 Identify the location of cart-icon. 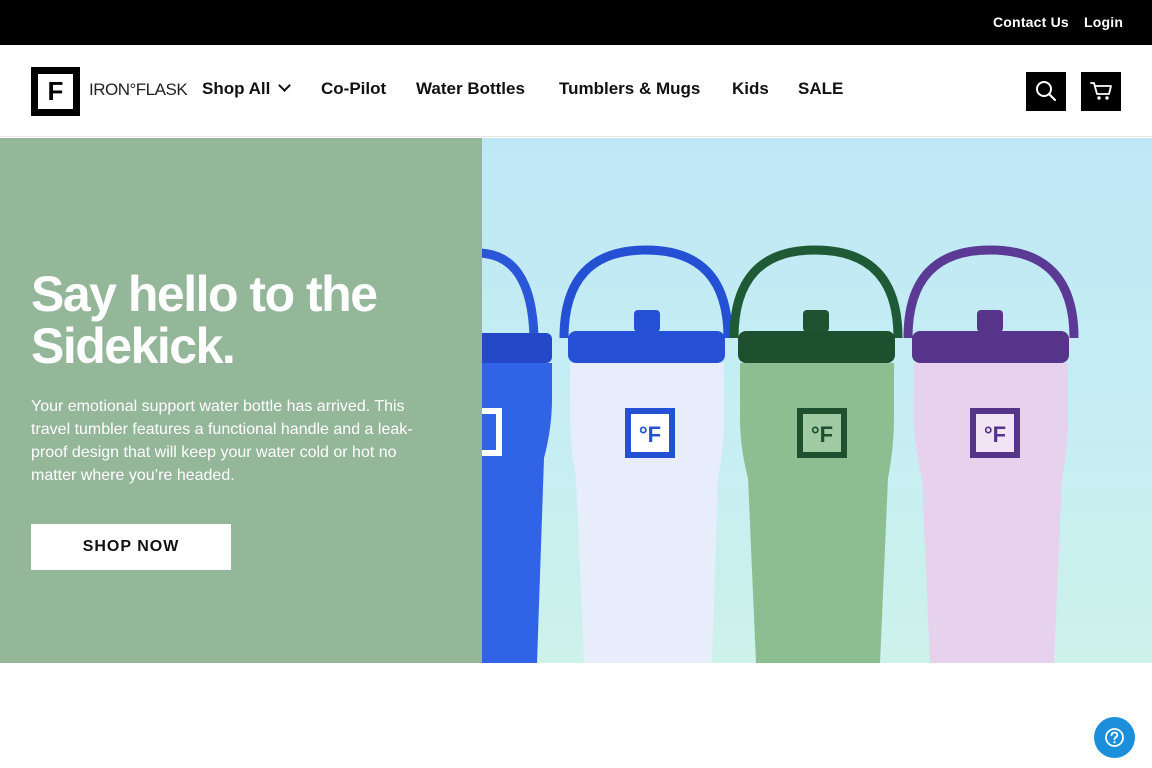
(1101, 91).